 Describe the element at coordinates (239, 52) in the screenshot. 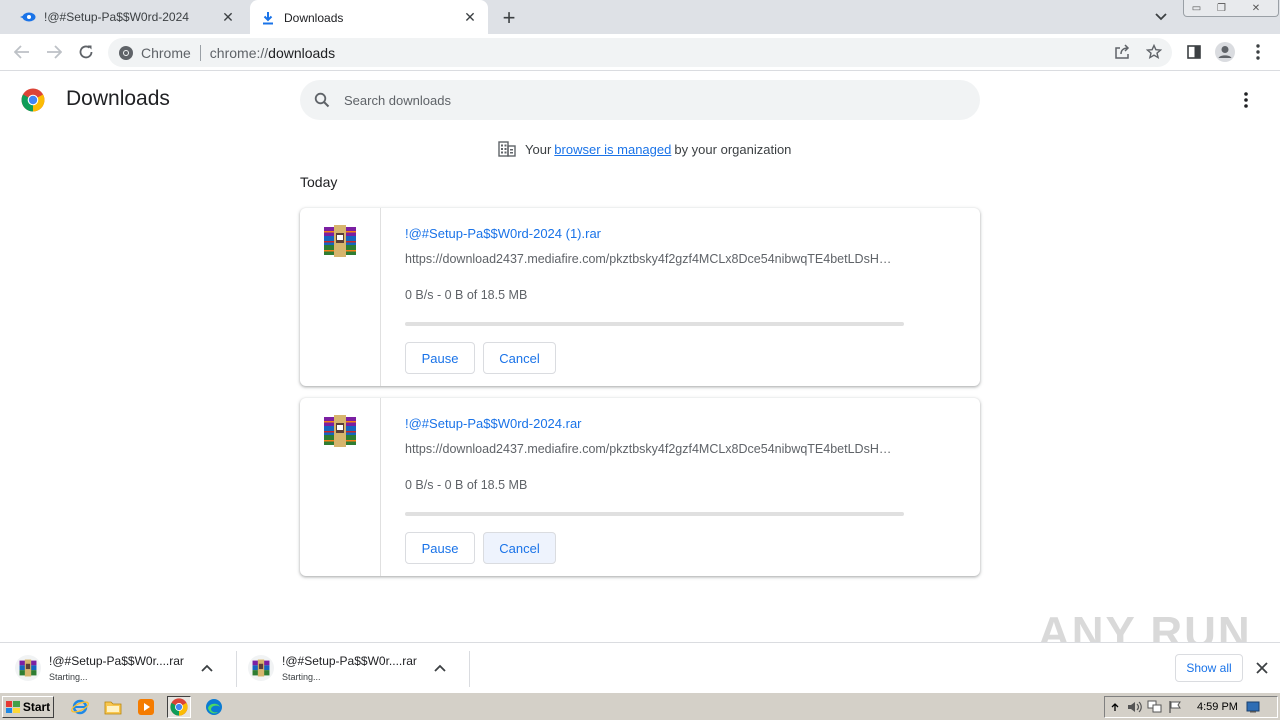

I see `url-scheme: chrome://` at that location.